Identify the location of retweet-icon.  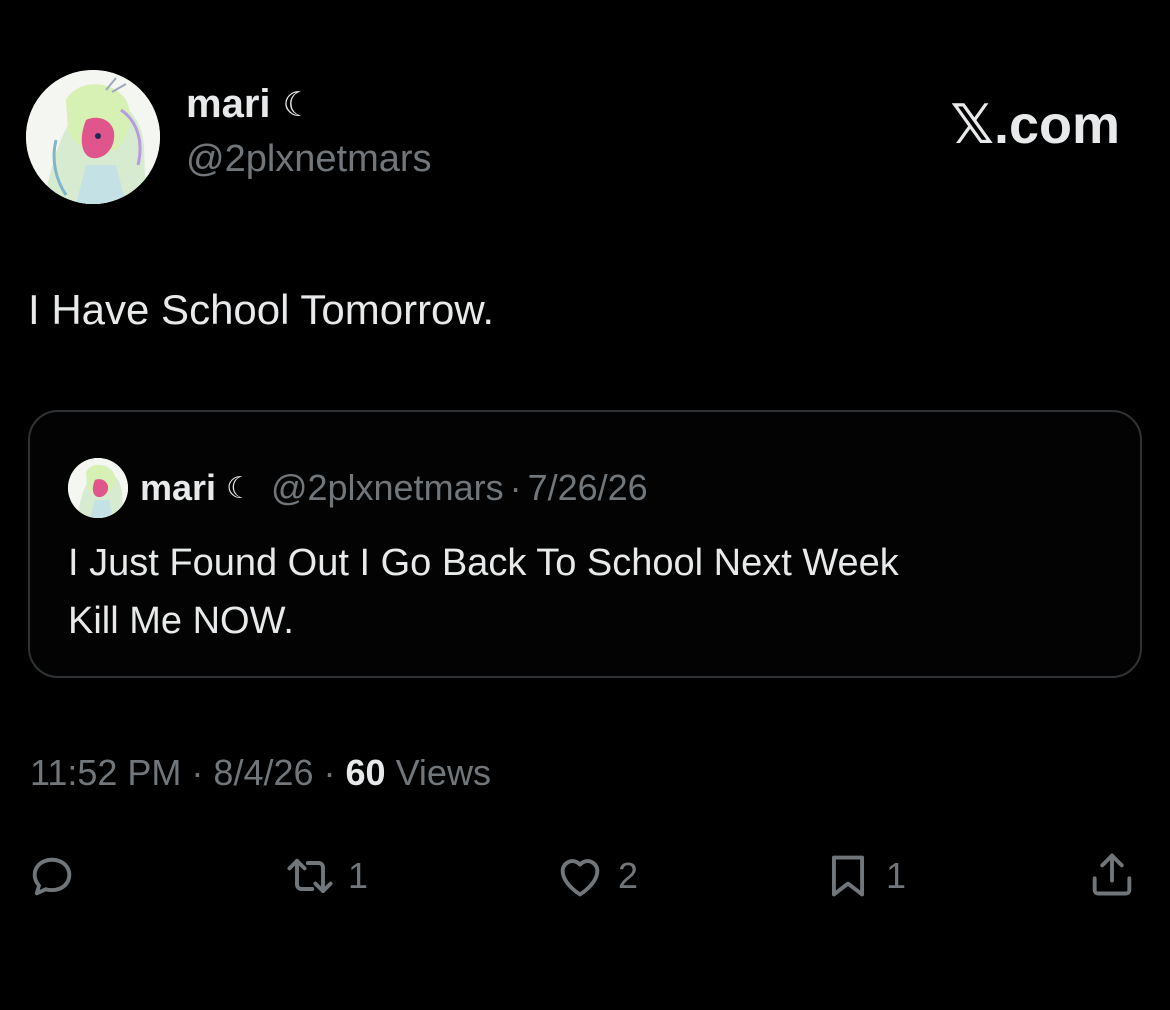
(310, 876).